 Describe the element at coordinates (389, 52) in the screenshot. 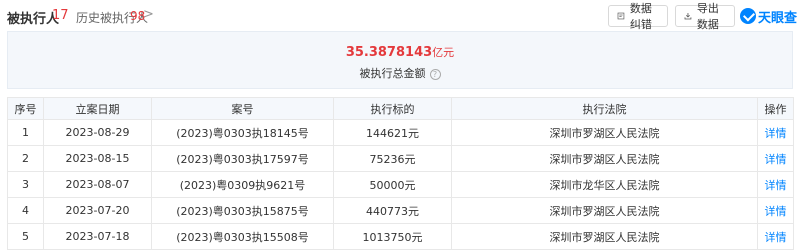

I see `total-amount-value: 35.3878143` at that location.